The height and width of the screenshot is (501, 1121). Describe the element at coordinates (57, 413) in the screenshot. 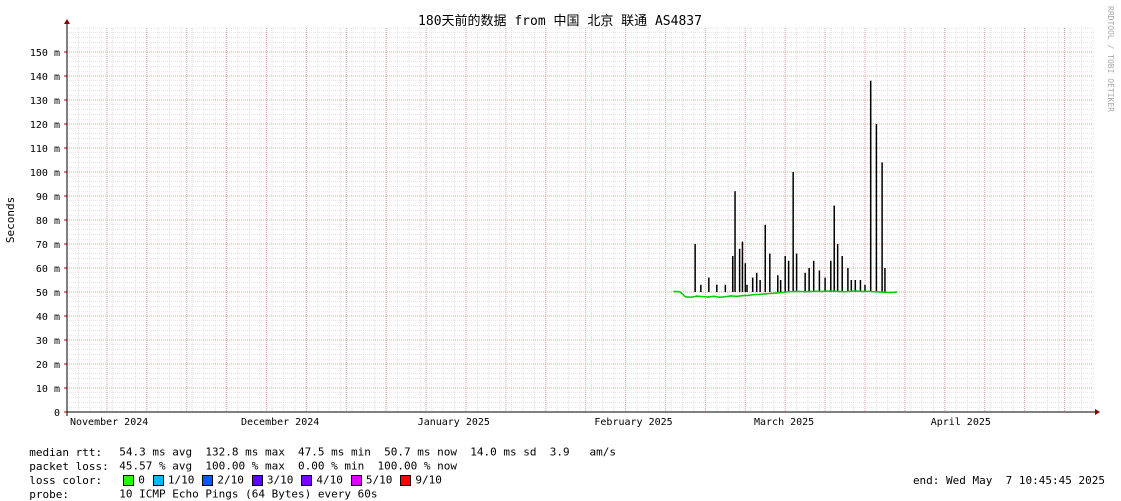

I see `y-tick-label: 0` at that location.